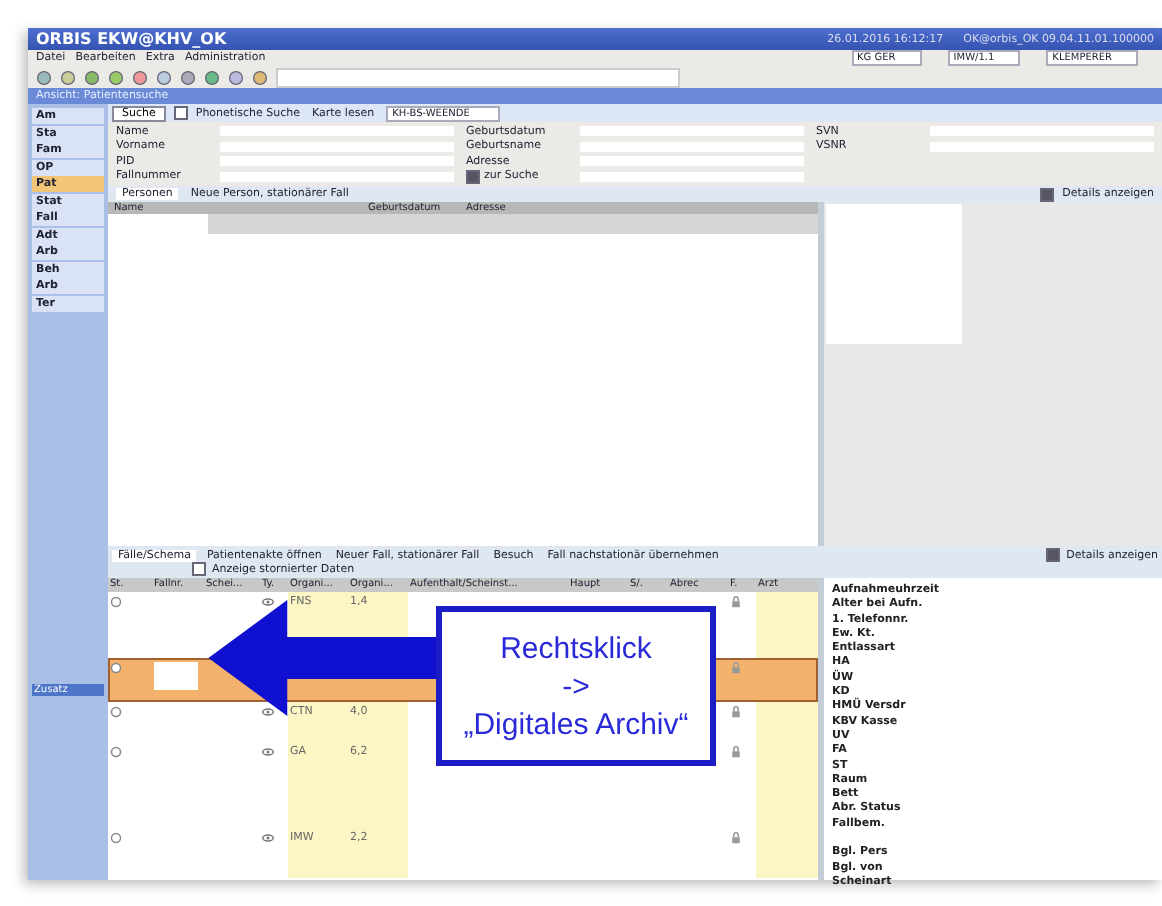 The width and height of the screenshot is (1162, 906). I want to click on callout-text: „Digitales Archiv“, so click(576, 724).